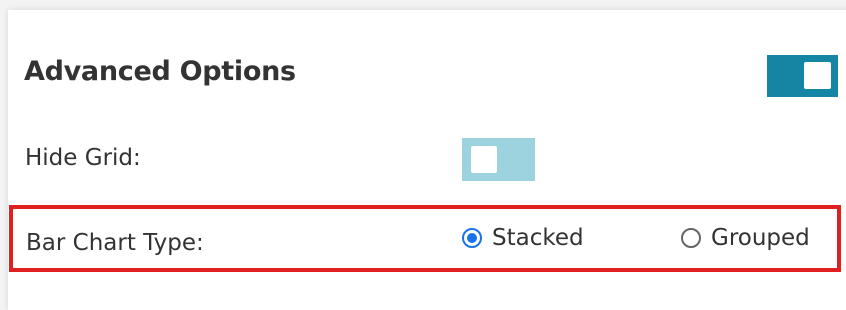  Describe the element at coordinates (498, 159) in the screenshot. I see `hide-grid-toggle` at that location.